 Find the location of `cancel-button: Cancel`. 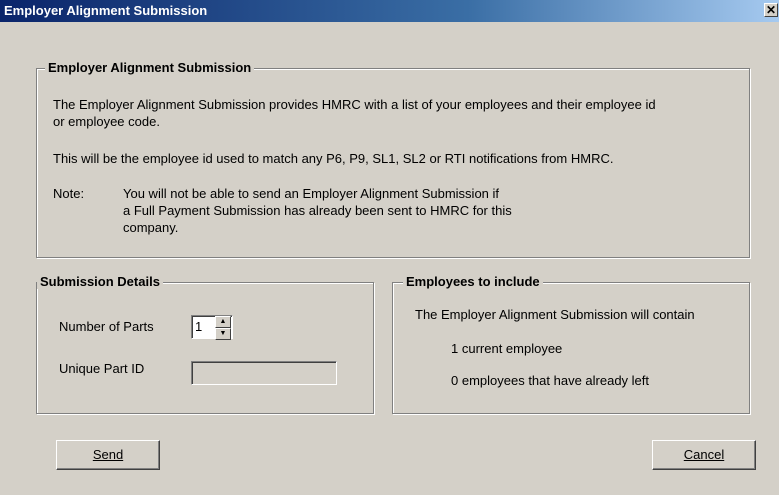

cancel-button: Cancel is located at coordinates (704, 455).